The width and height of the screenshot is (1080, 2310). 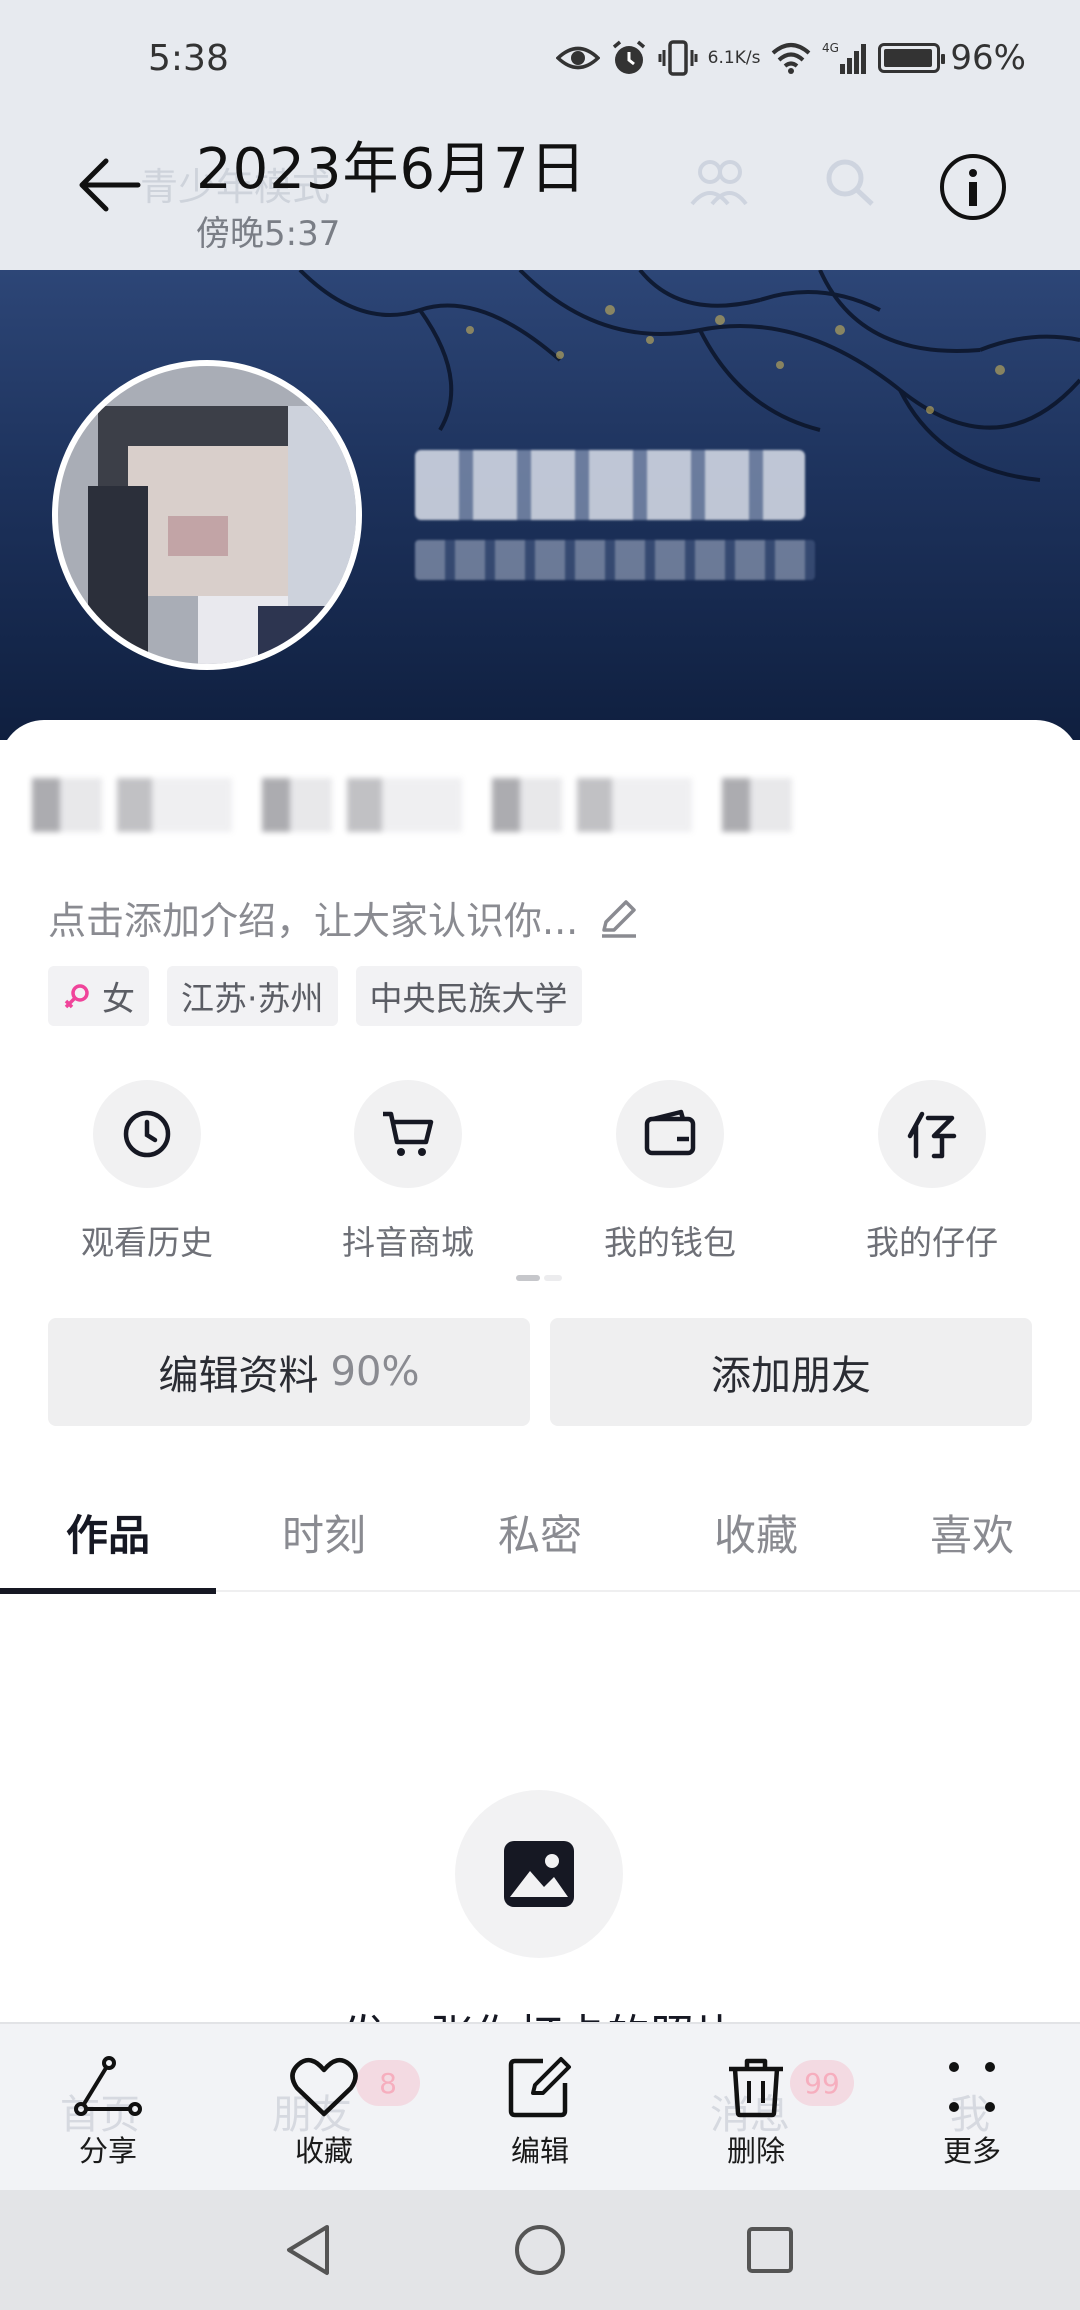 I want to click on eye-icon, so click(x=577, y=58).